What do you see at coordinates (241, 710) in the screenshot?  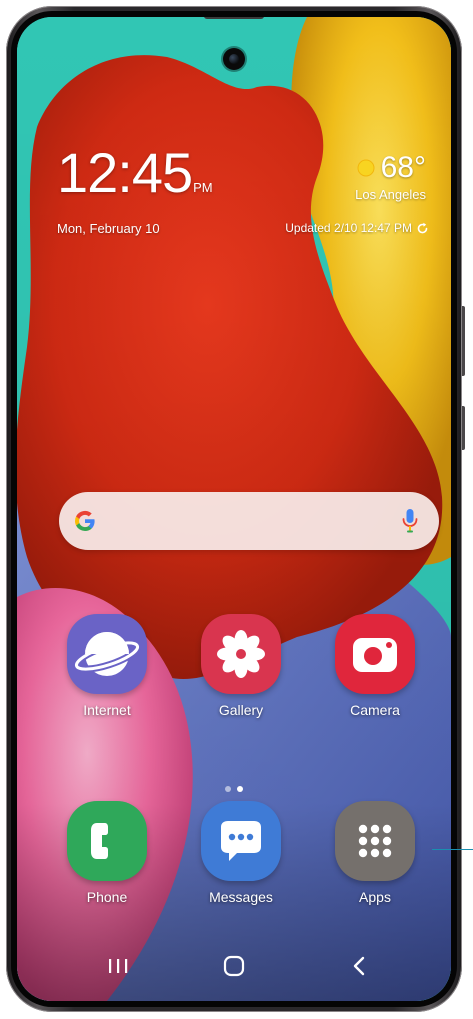 I see `app-label: Gallery` at bounding box center [241, 710].